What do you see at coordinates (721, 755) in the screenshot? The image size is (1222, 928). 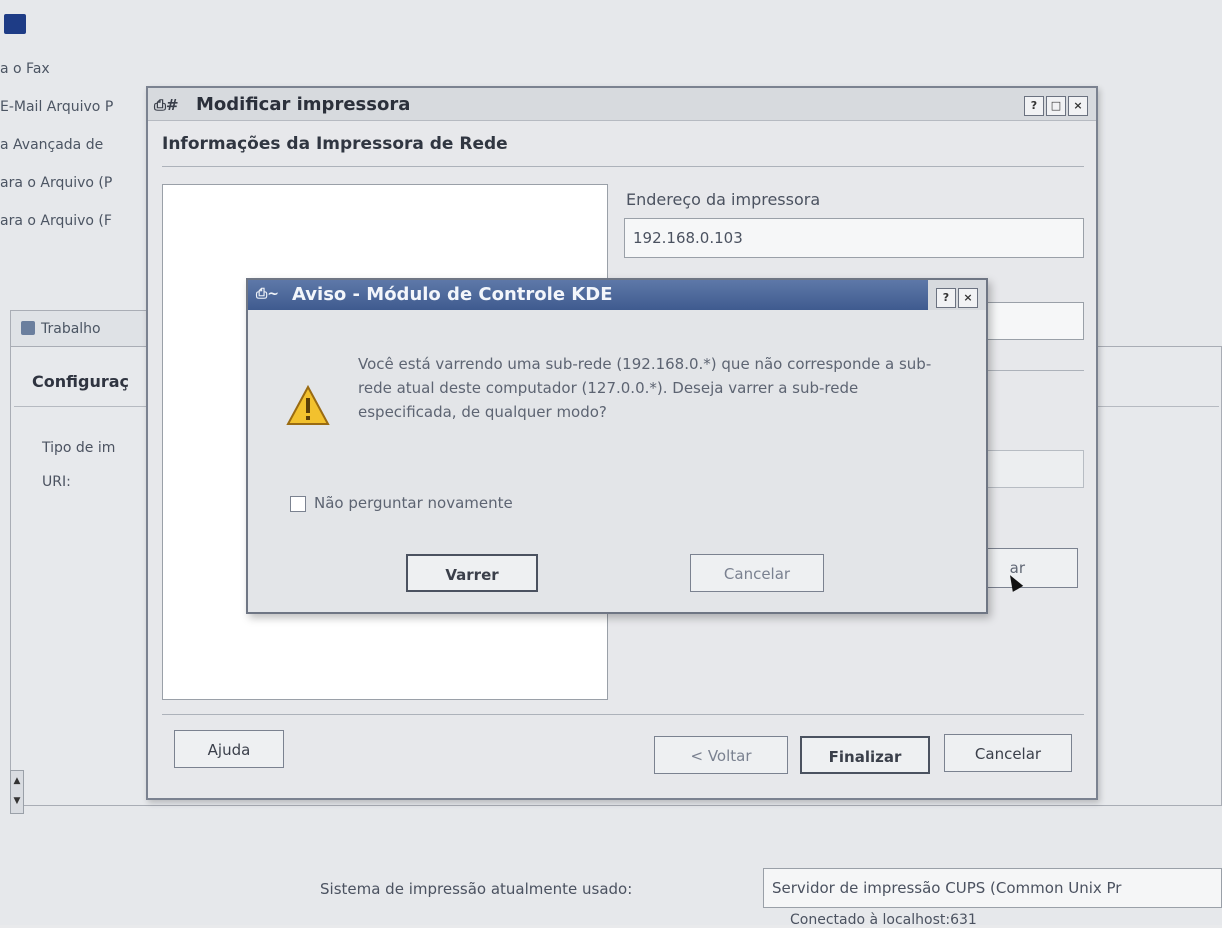 I see `back-button: < Voltar` at bounding box center [721, 755].